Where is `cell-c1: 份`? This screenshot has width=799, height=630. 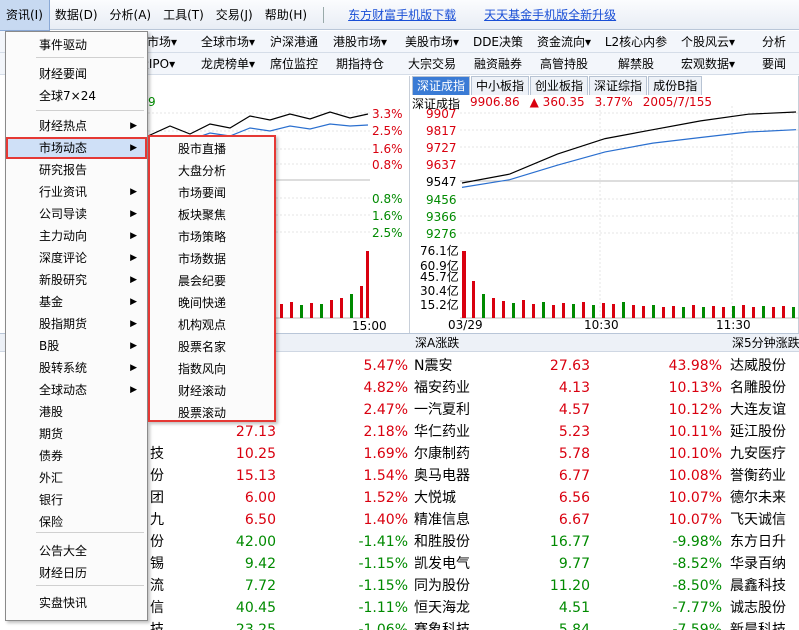
cell-c1: 份 is located at coordinates (157, 476).